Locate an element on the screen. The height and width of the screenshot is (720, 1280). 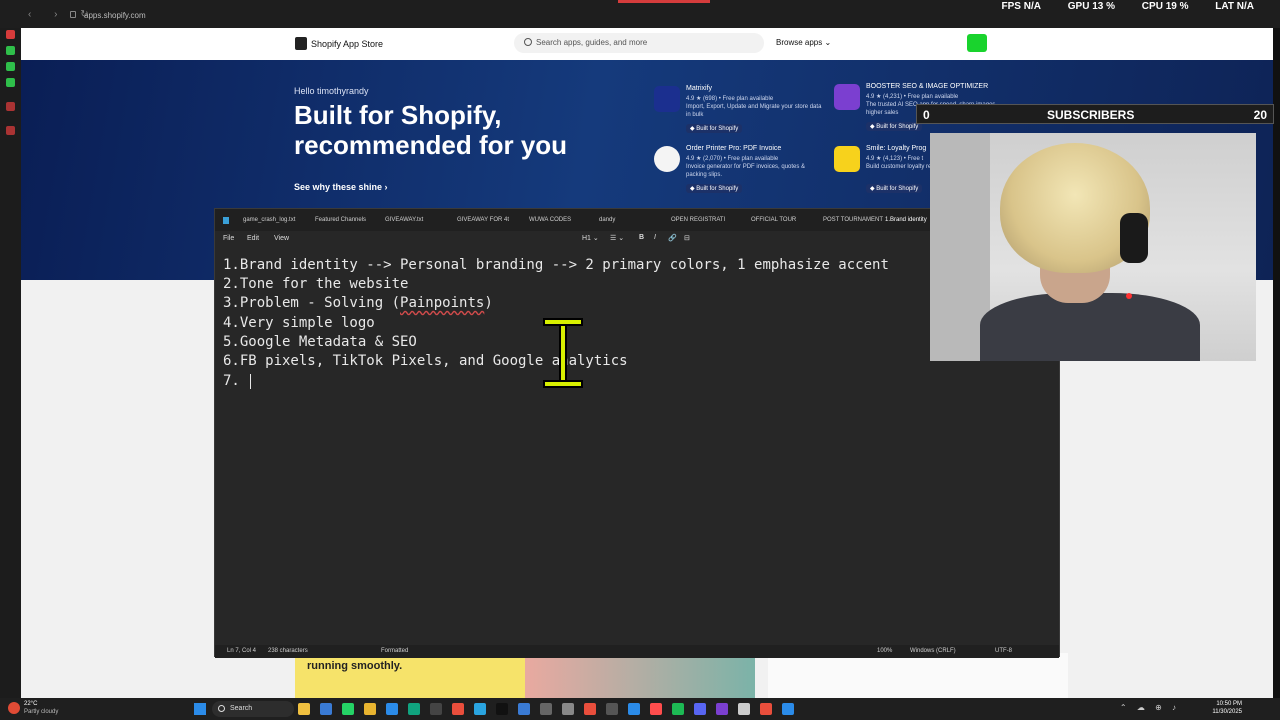
store-title: Shopify App Store is located at coordinates (347, 44).